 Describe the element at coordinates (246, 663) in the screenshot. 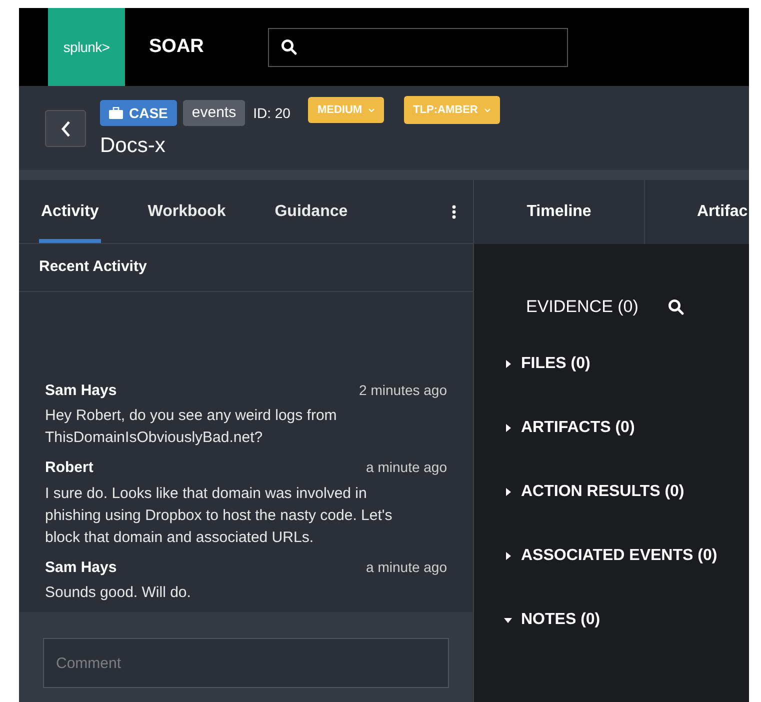

I see `comment-field: Comment` at that location.